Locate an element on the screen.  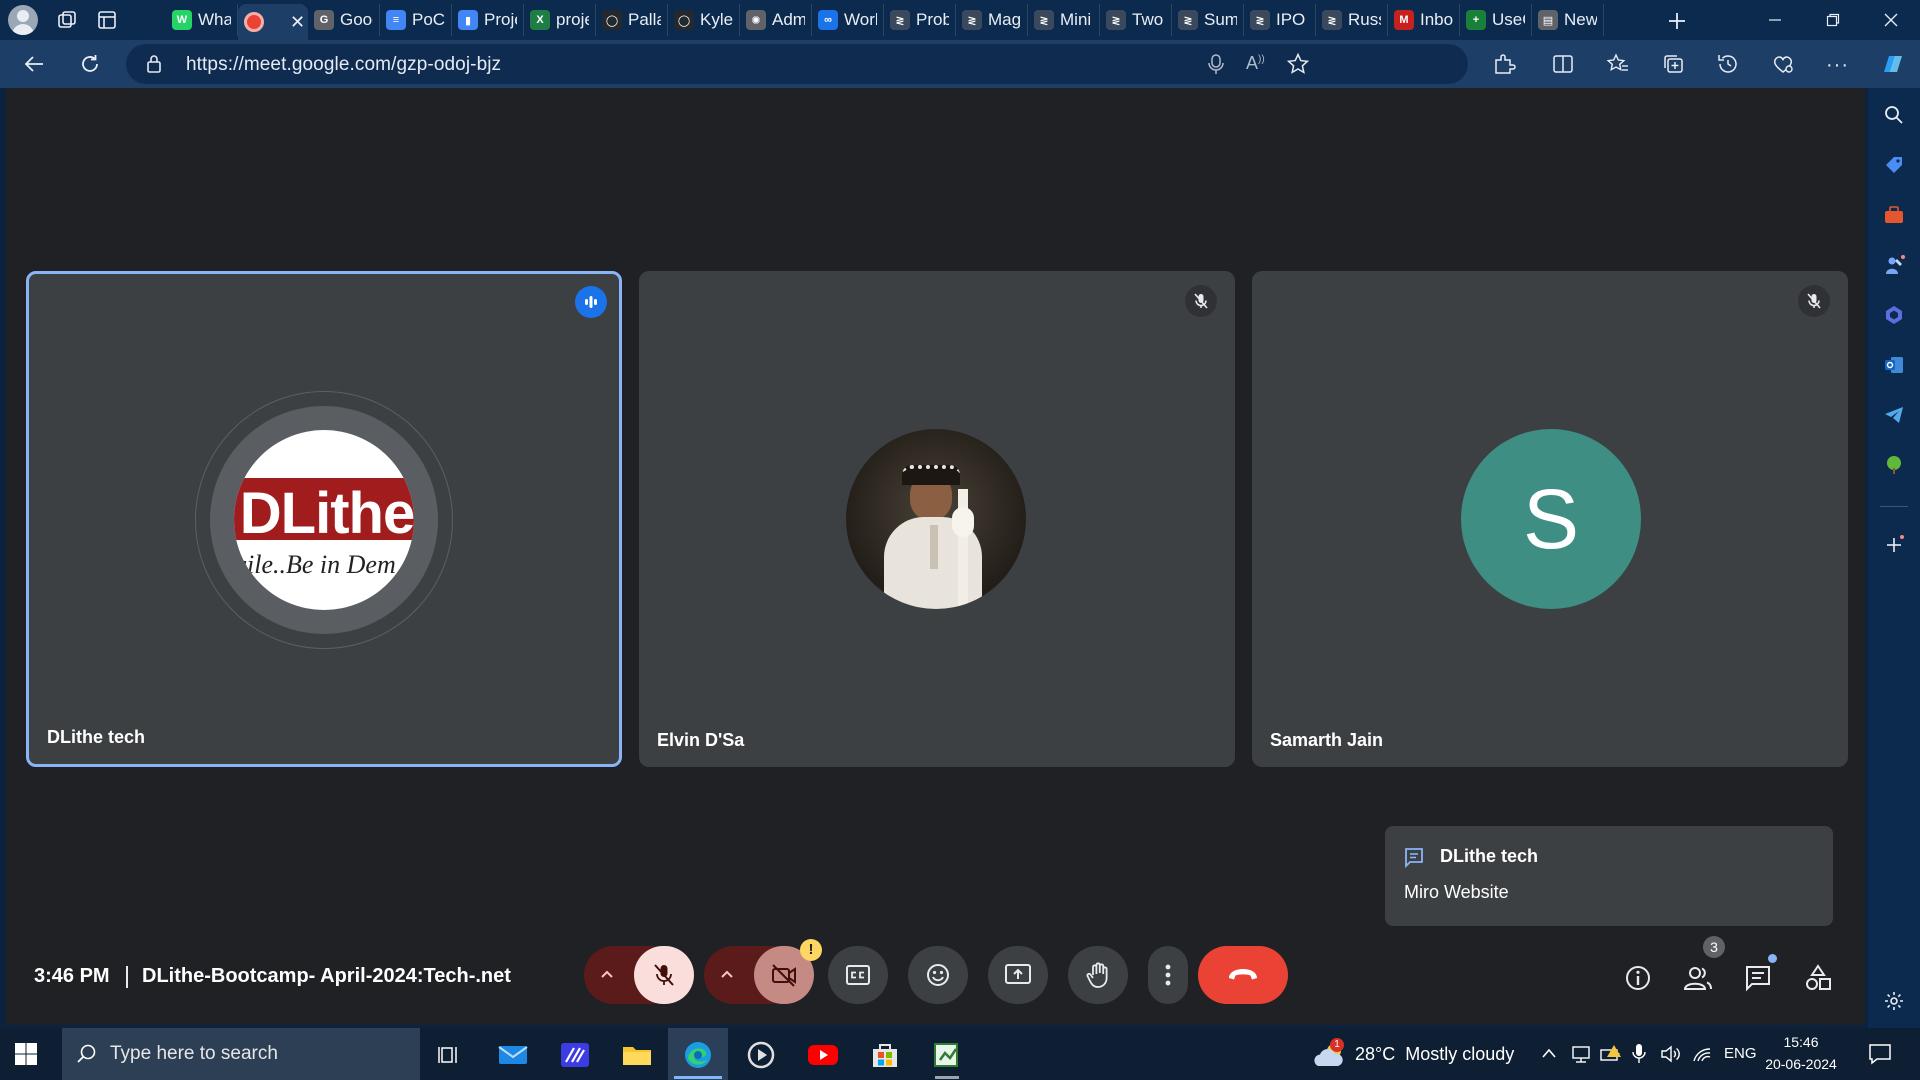
browser-tab: ≷ Two is located at coordinates (1136, 20).